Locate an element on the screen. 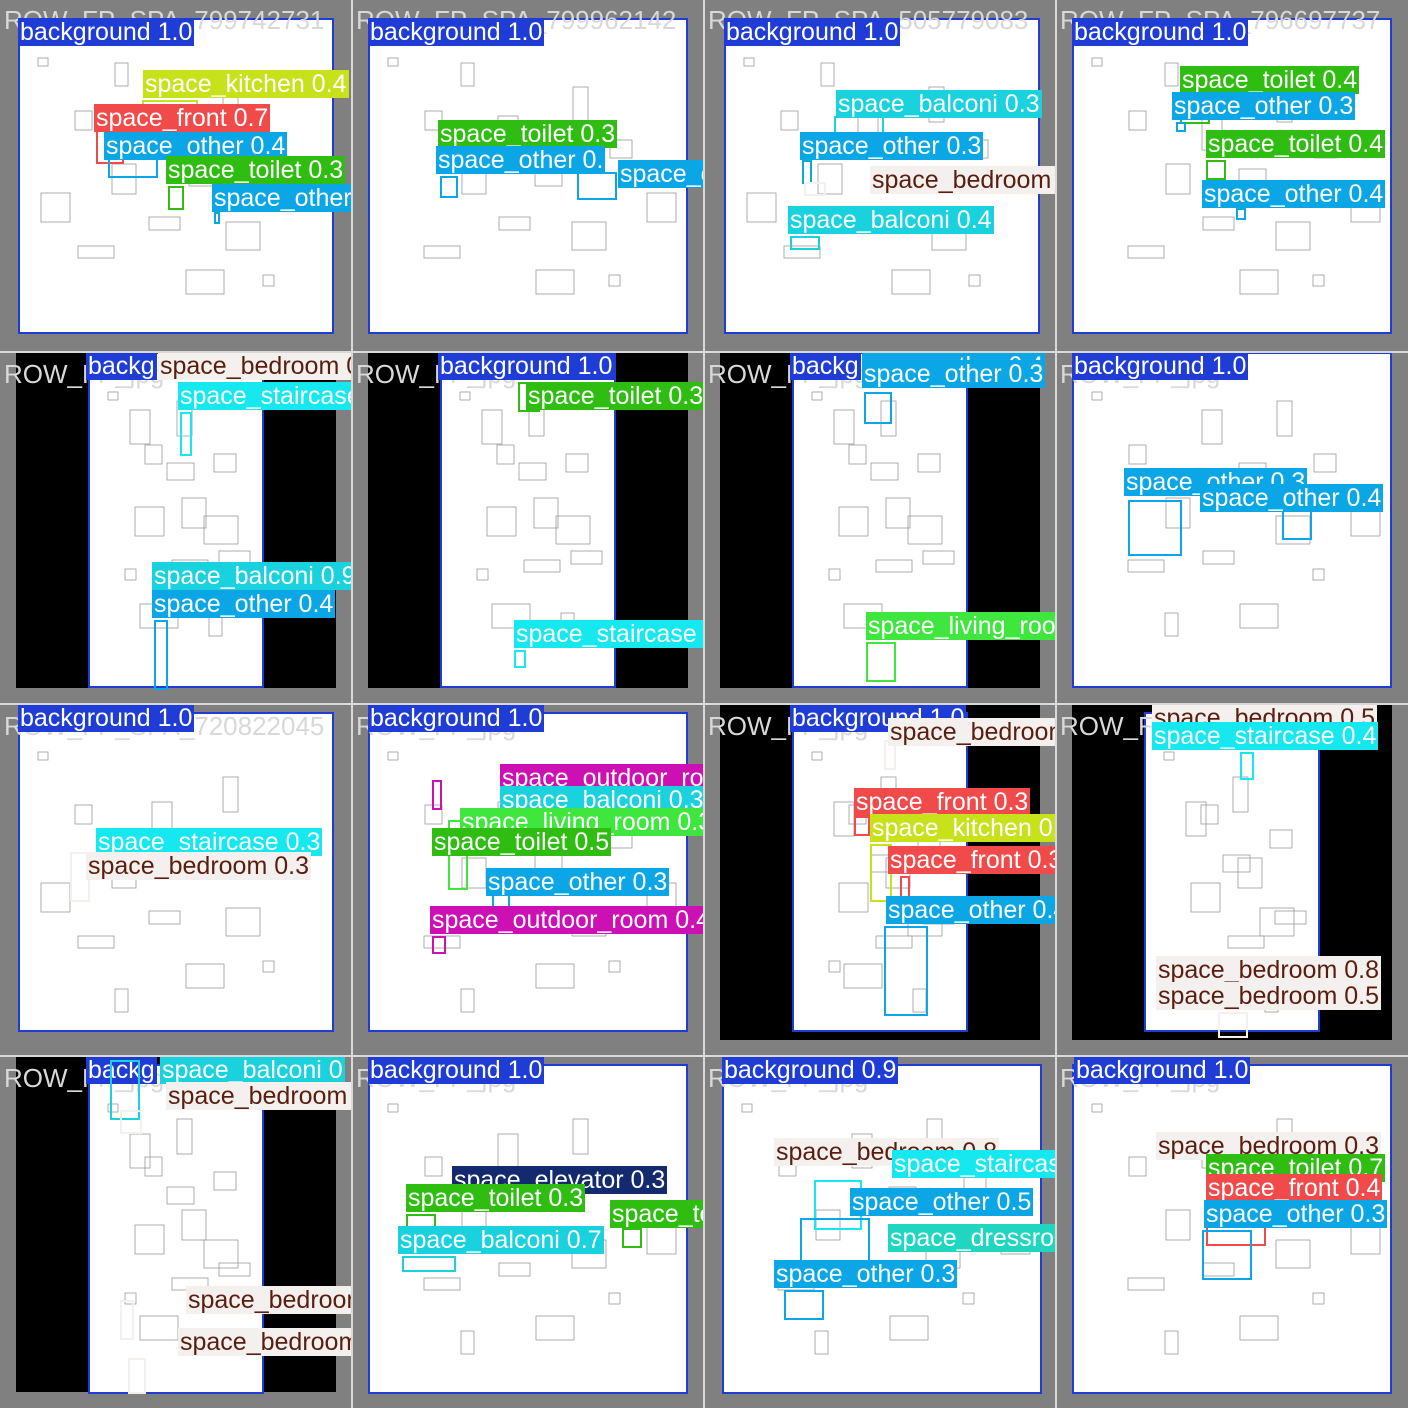  tile-separator is located at coordinates (704, 704).